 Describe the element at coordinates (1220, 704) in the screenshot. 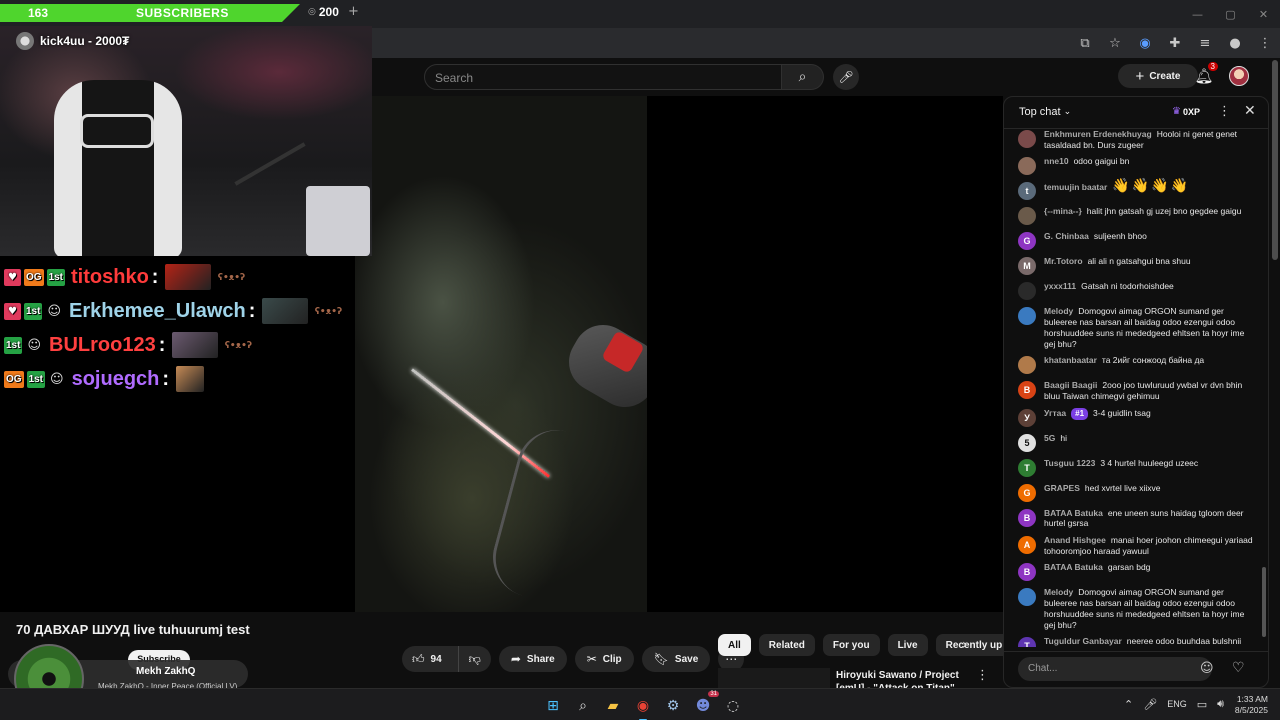

I see `volume-icon: 🔊︎` at that location.